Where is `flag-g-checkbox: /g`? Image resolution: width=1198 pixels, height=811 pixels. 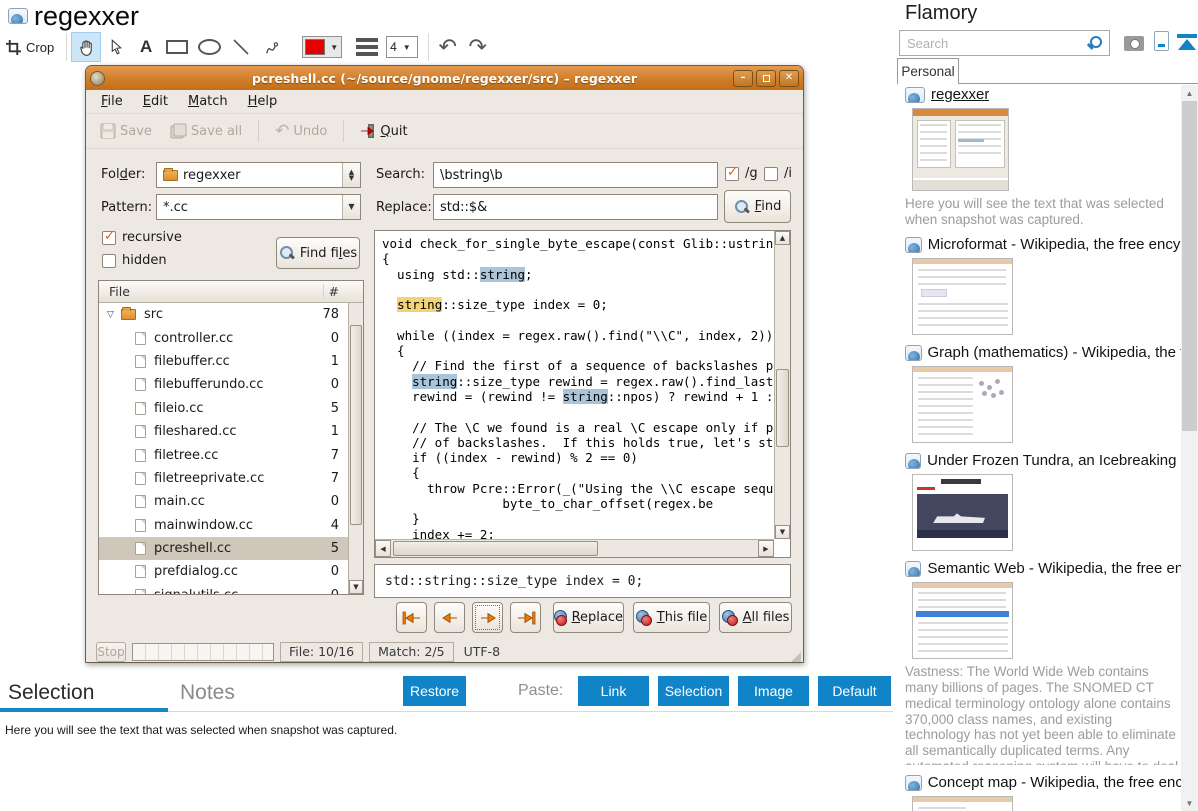
flag-g-checkbox: /g is located at coordinates (741, 173).